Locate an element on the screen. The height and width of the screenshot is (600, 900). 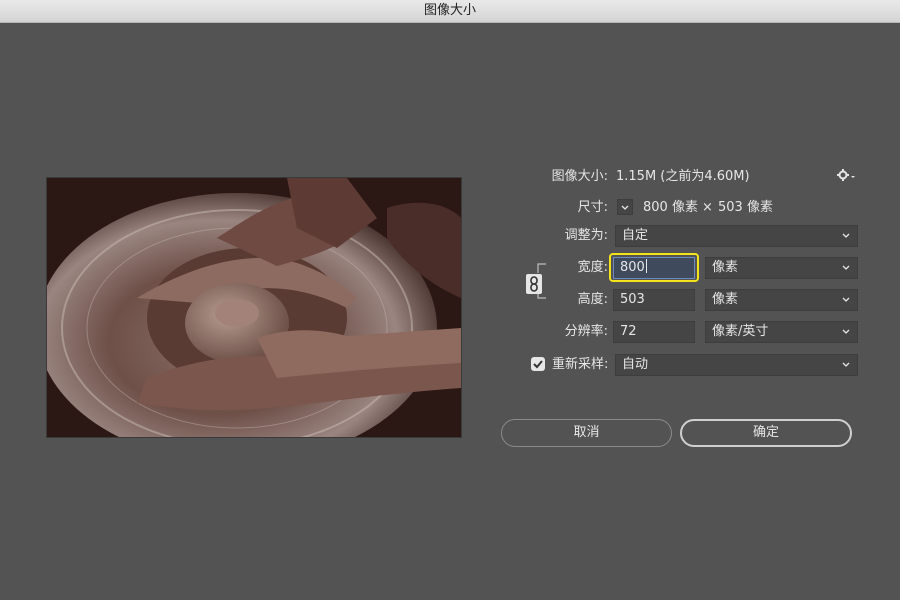
resolution-input: 72 is located at coordinates (654, 332).